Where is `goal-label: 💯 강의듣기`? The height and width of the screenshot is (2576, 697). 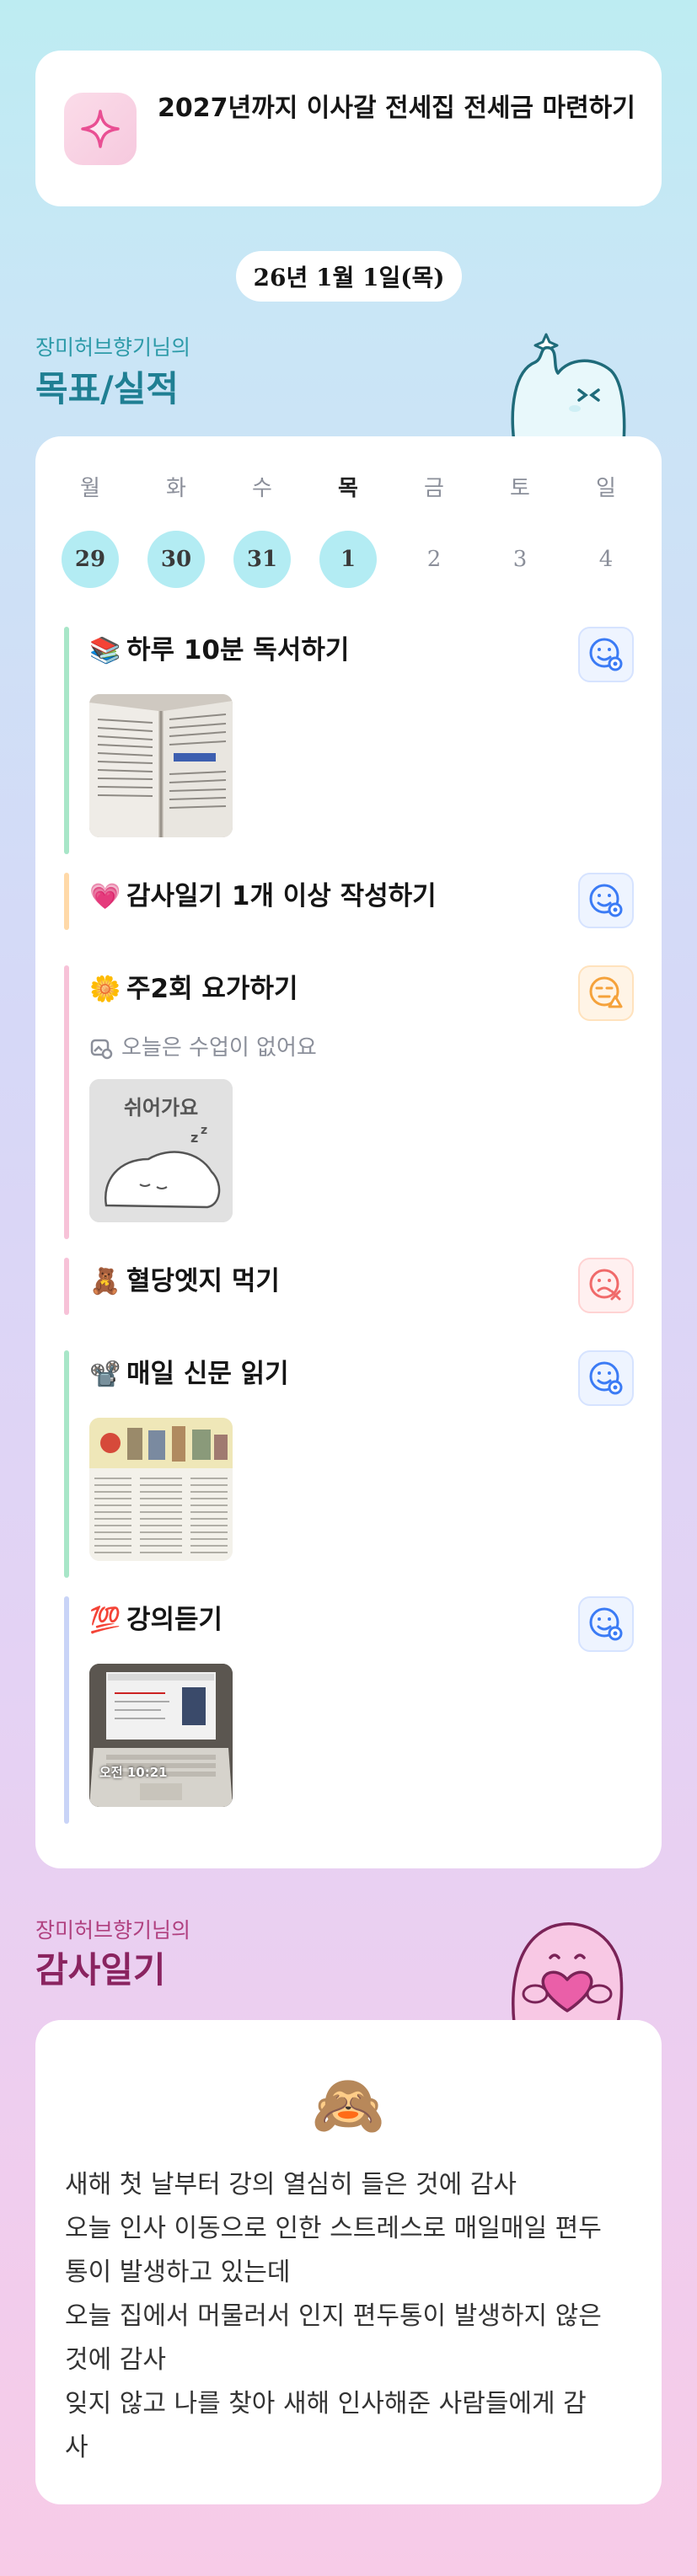 goal-label: 💯 강의듣기 is located at coordinates (156, 1619).